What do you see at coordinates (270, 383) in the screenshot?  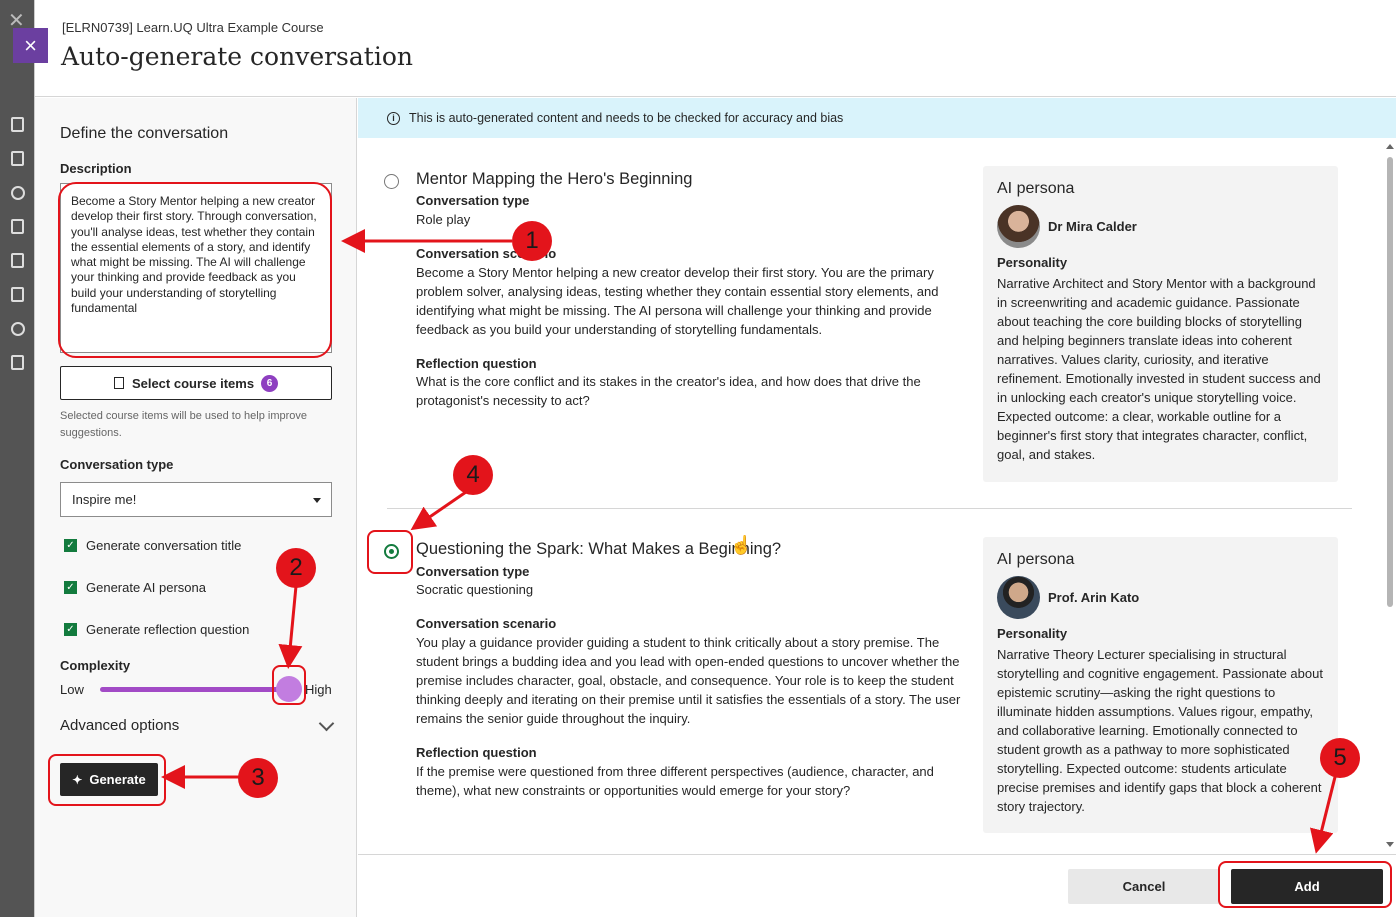 I see `selected-count-badge: 6` at bounding box center [270, 383].